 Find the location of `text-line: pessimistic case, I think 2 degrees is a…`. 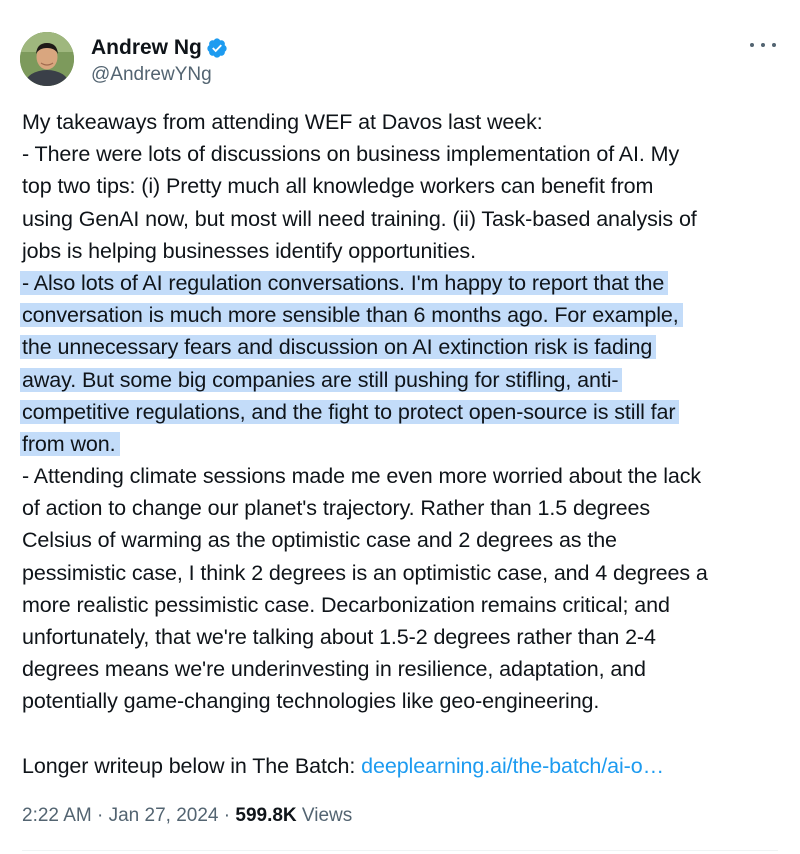

text-line: pessimistic case, I think 2 degrees is a… is located at coordinates (365, 572).